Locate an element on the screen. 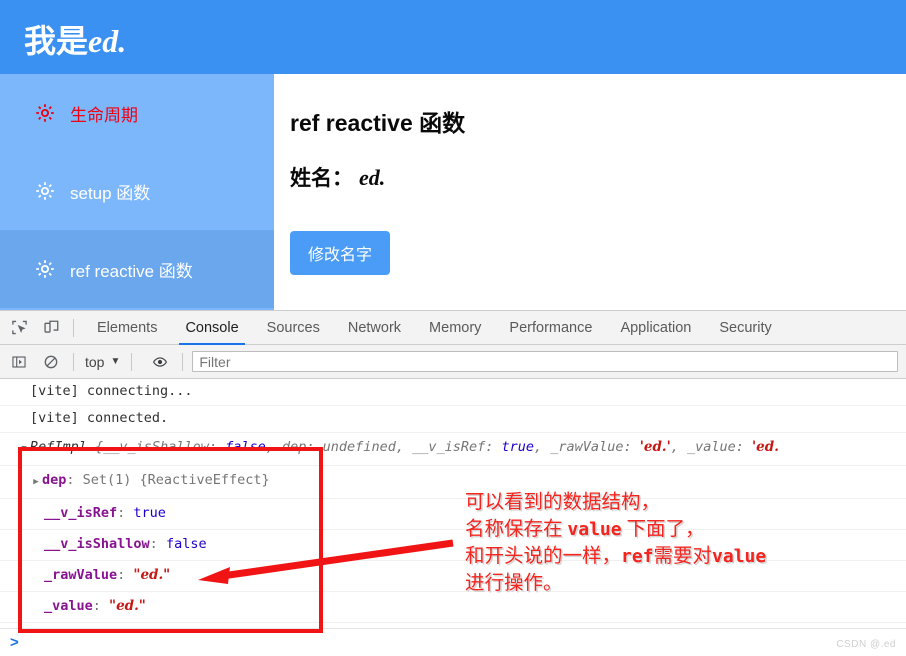  preview-value: 'ed.' is located at coordinates (655, 447).